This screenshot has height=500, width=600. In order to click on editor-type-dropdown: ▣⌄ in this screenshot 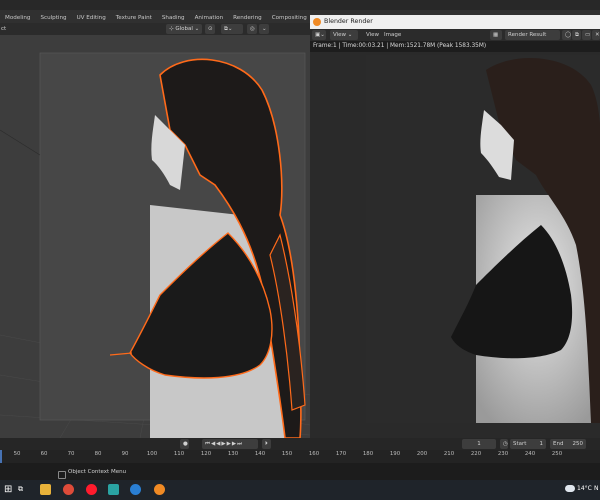, I will do `click(319, 35)`.